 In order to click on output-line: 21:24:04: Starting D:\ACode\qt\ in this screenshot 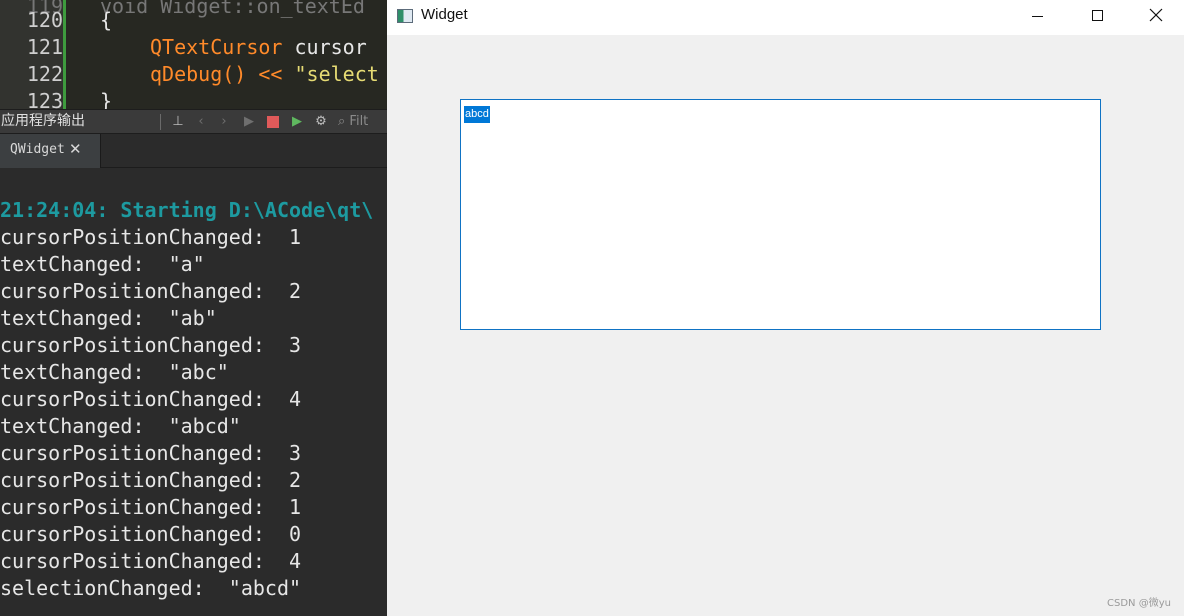, I will do `click(187, 210)`.